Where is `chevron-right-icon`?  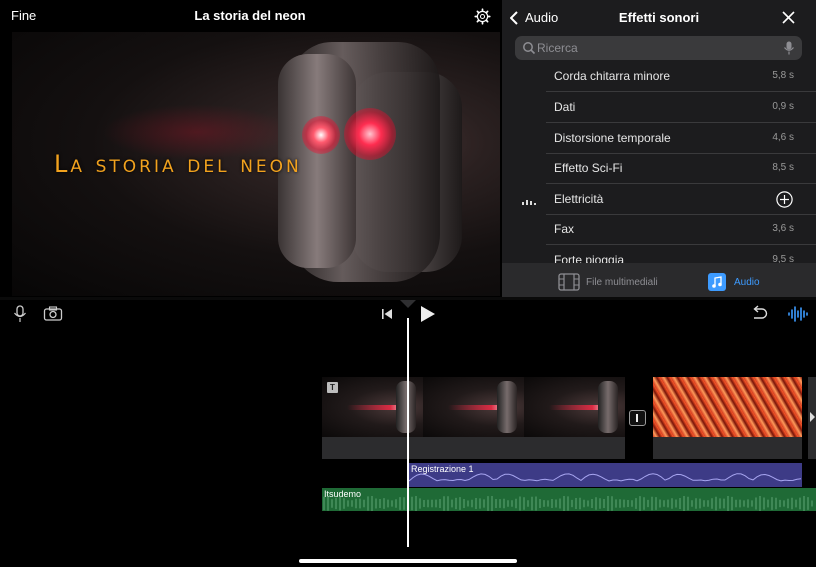
chevron-right-icon is located at coordinates (812, 417).